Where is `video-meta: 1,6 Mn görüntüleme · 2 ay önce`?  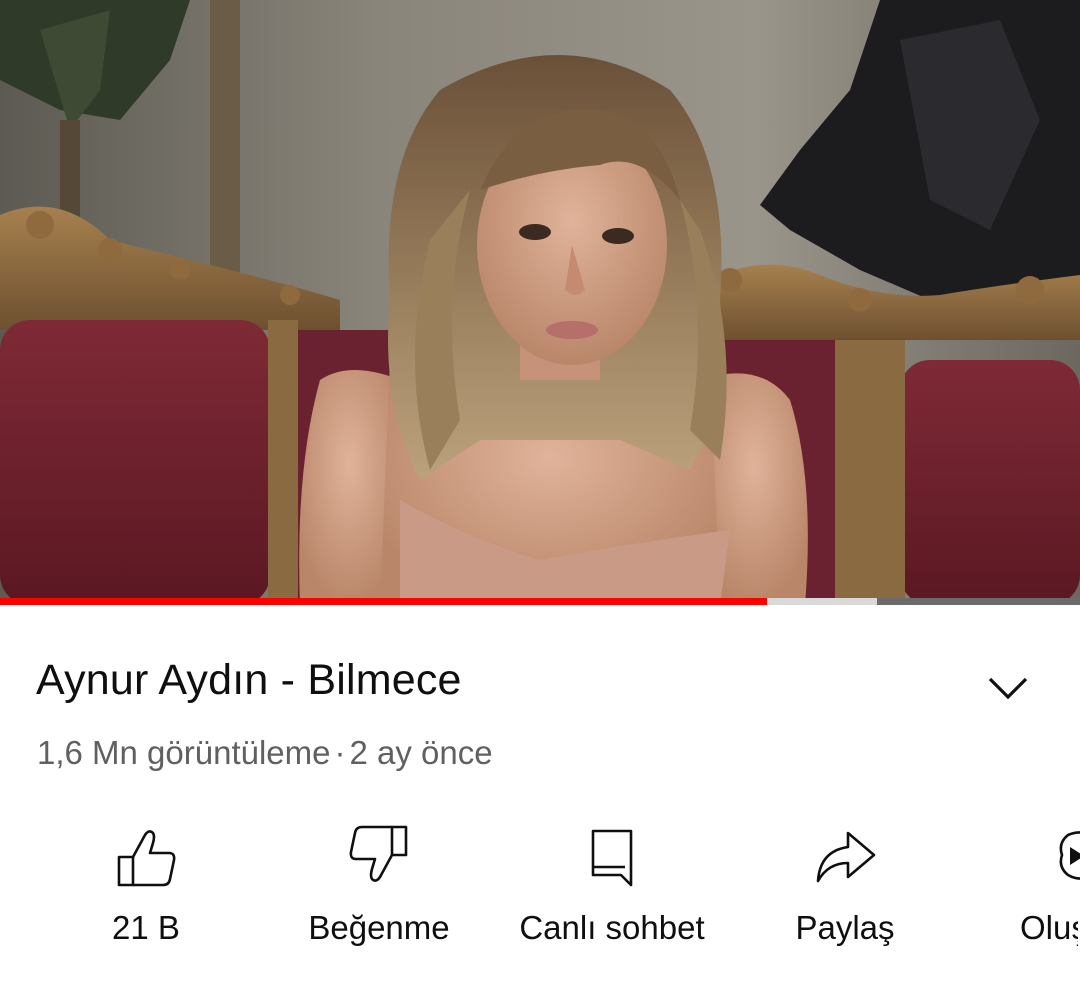 video-meta: 1,6 Mn görüntüleme · 2 ay önce is located at coordinates (265, 753).